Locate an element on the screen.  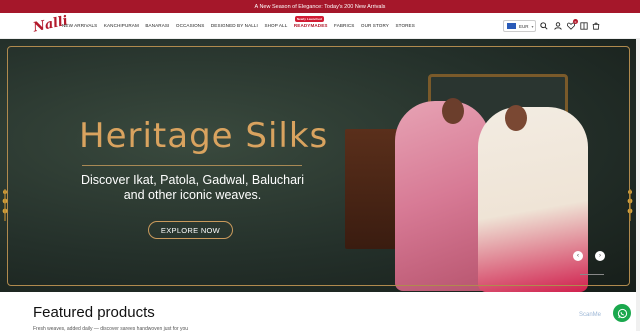
currency-selector: EUR ▾ is located at coordinates (519, 26).